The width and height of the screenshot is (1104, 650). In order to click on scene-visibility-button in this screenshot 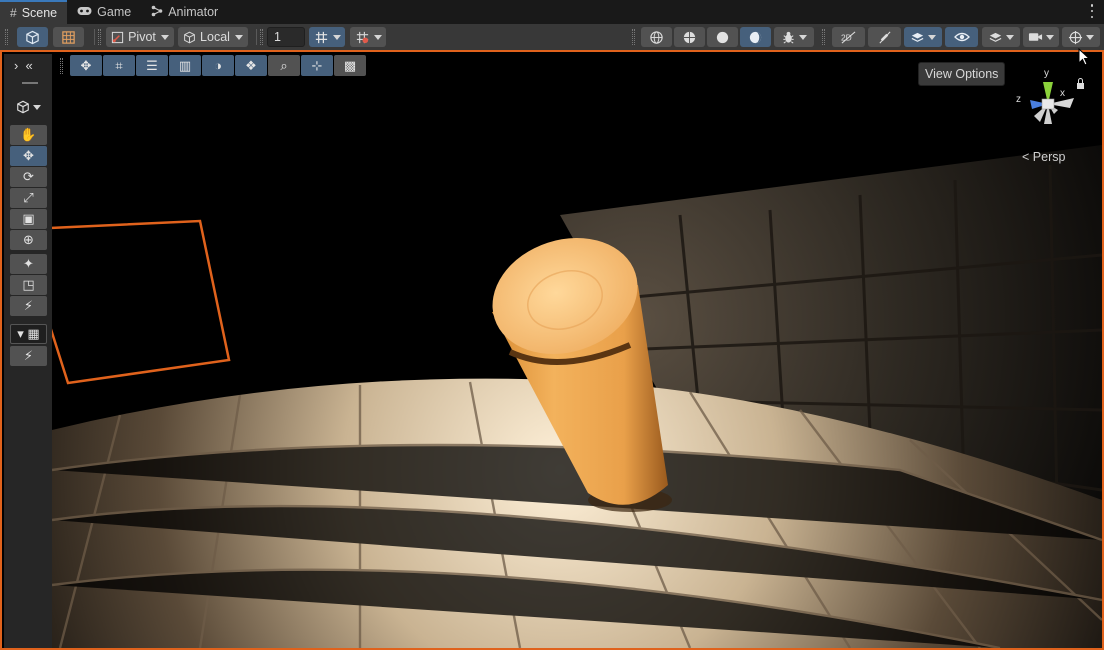, I will do `click(961, 37)`.